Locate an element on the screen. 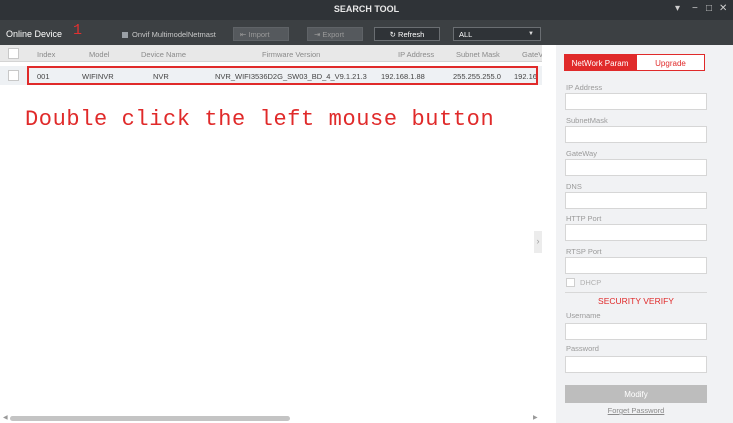 Image resolution: width=733 pixels, height=423 pixels. step-marker: 1 is located at coordinates (78, 30).